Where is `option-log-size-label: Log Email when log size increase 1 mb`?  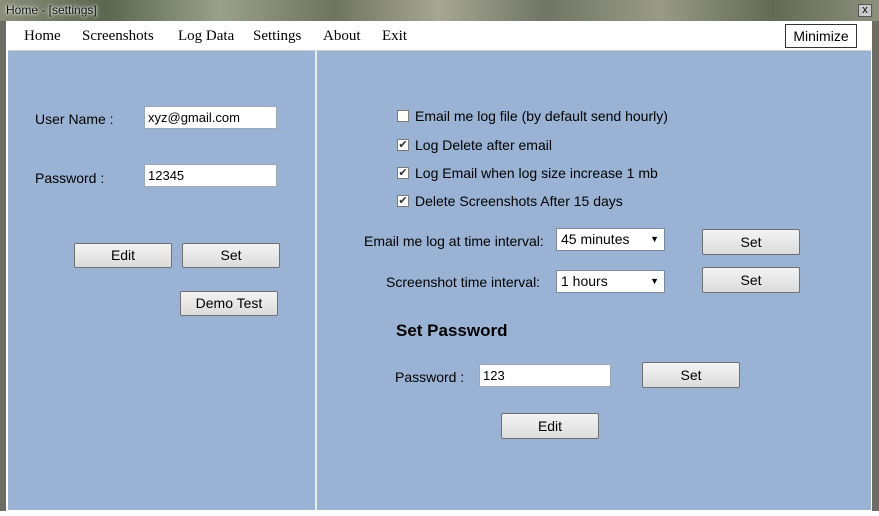 option-log-size-label: Log Email when log size increase 1 mb is located at coordinates (536, 173).